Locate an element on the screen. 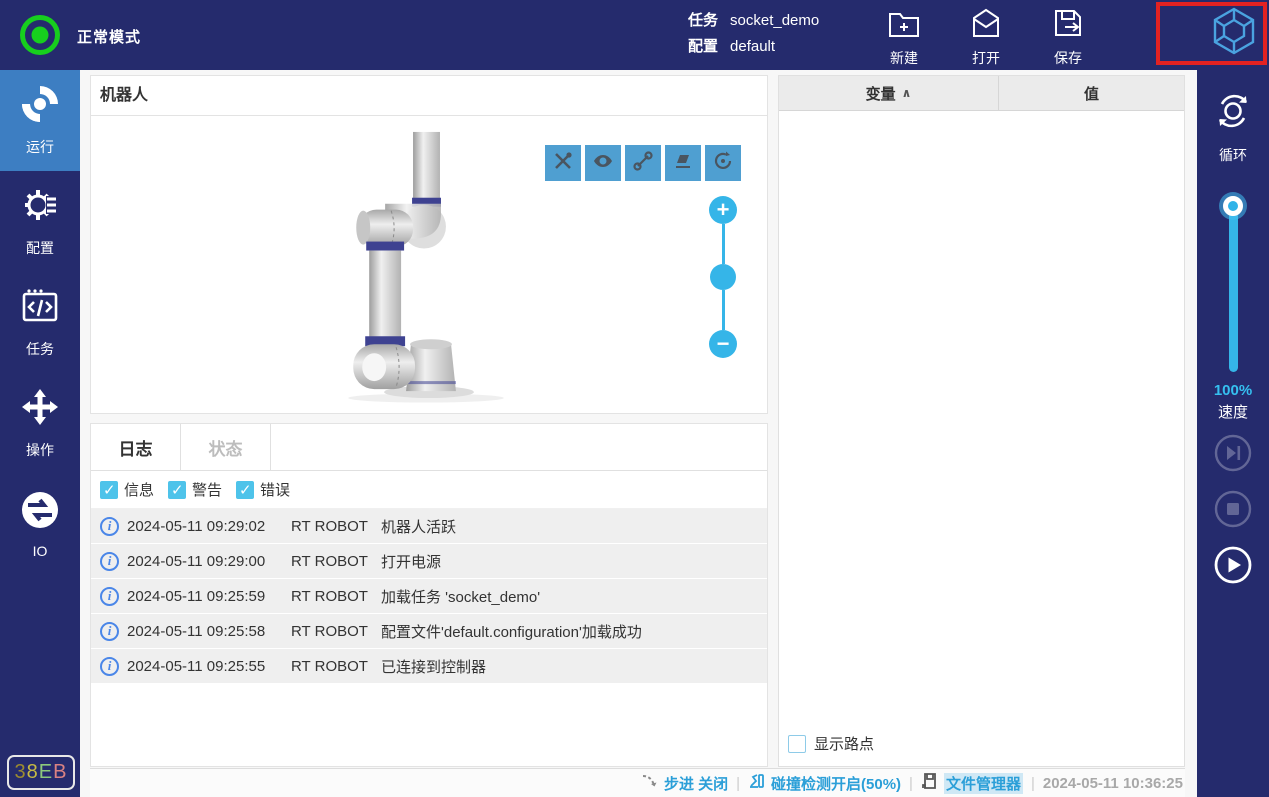 Image resolution: width=1269 pixels, height=797 pixels. tools-button is located at coordinates (563, 163).